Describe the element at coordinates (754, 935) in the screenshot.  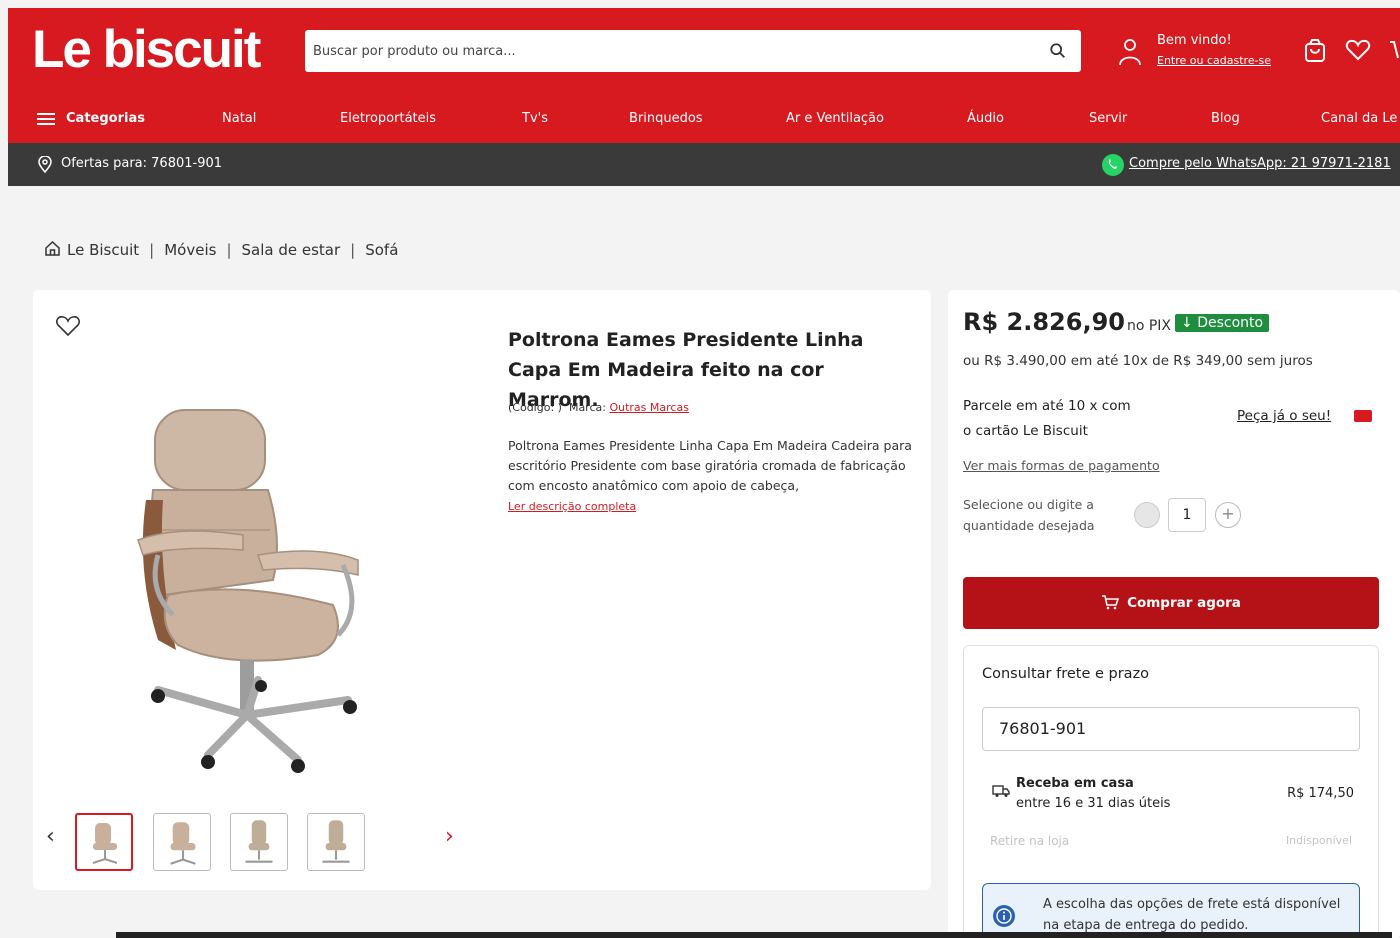
I see `bottom-scrollbar` at that location.